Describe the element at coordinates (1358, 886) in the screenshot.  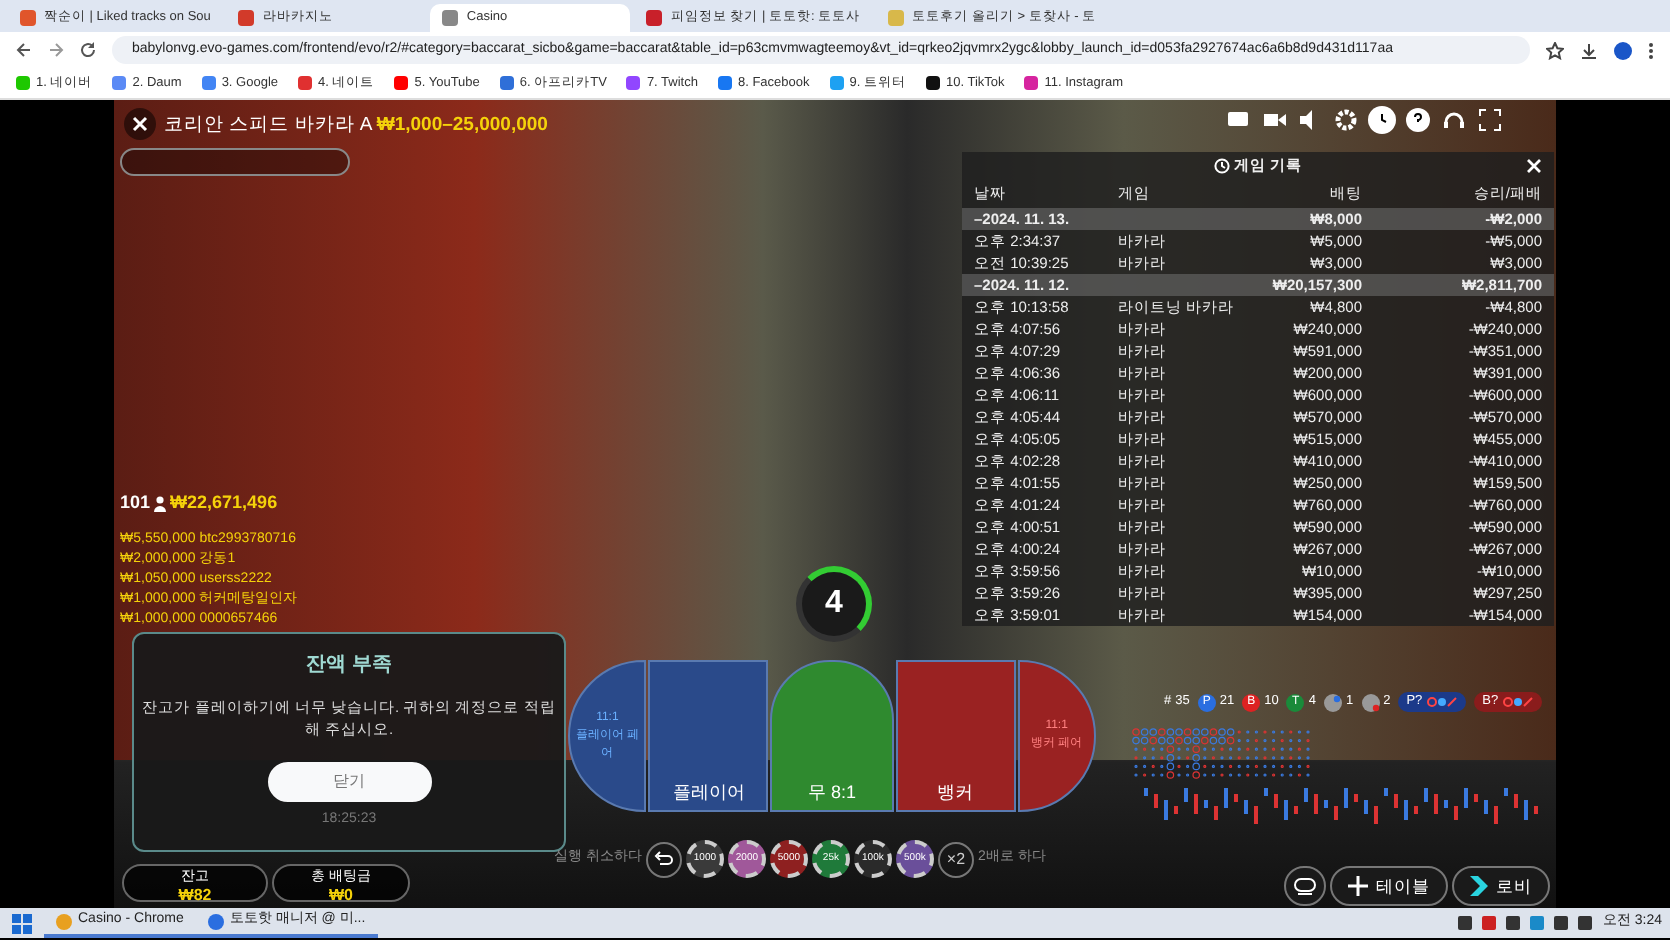
I see `plus-icon` at that location.